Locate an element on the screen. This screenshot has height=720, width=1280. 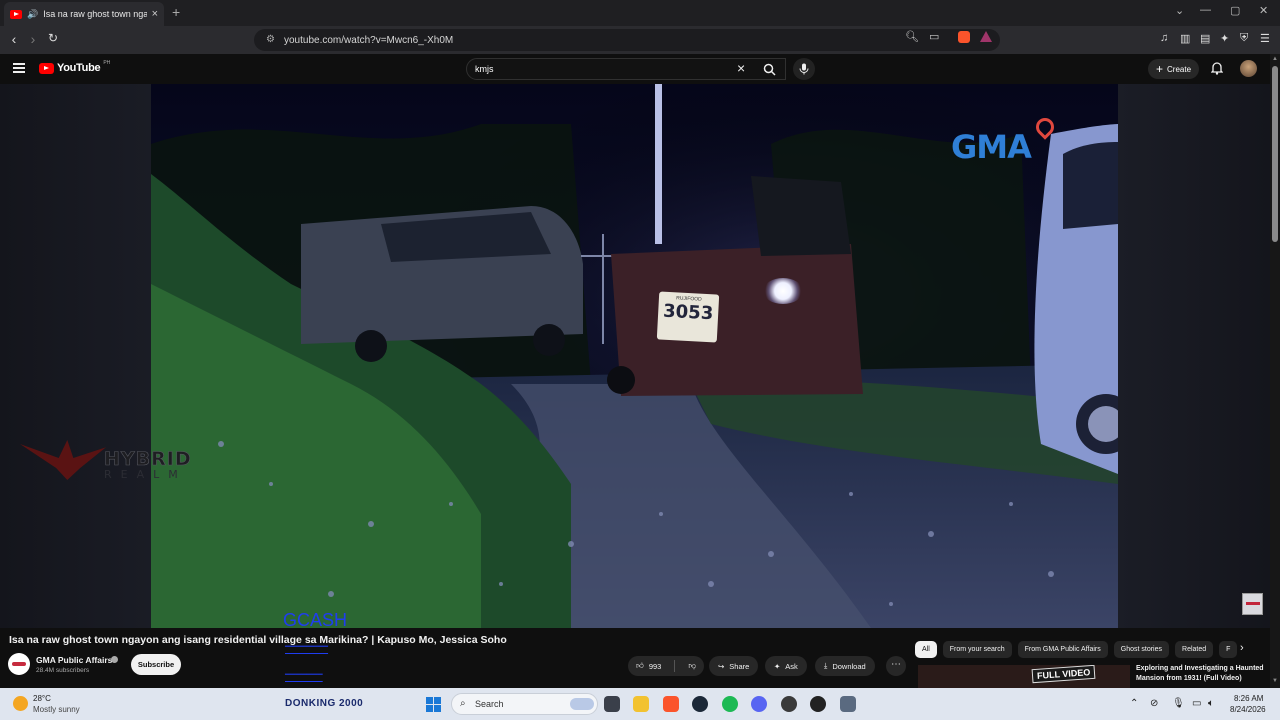
youtube-logo: YouTube PH is located at coordinates (75, 67).